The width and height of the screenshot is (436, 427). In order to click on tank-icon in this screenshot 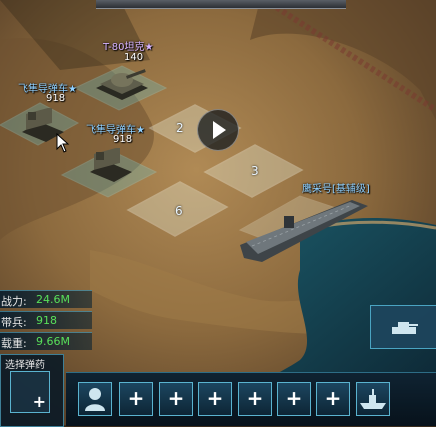, I will do `click(405, 328)`.